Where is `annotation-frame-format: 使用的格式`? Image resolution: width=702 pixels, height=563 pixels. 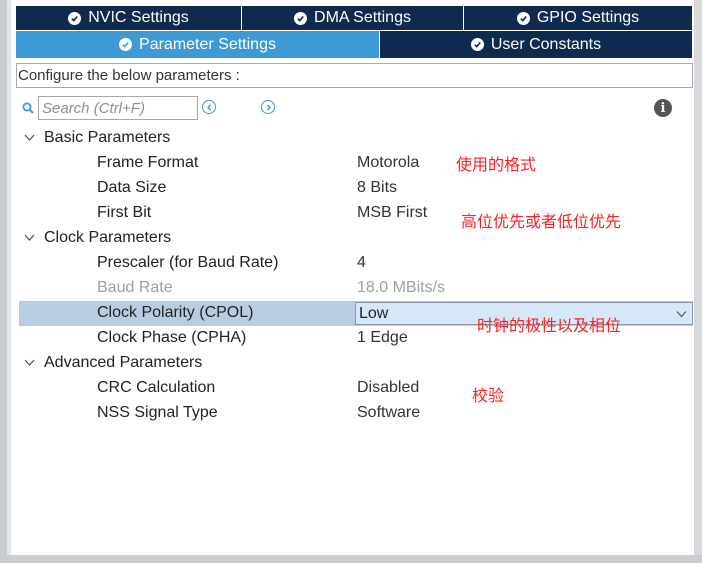 annotation-frame-format: 使用的格式 is located at coordinates (496, 164).